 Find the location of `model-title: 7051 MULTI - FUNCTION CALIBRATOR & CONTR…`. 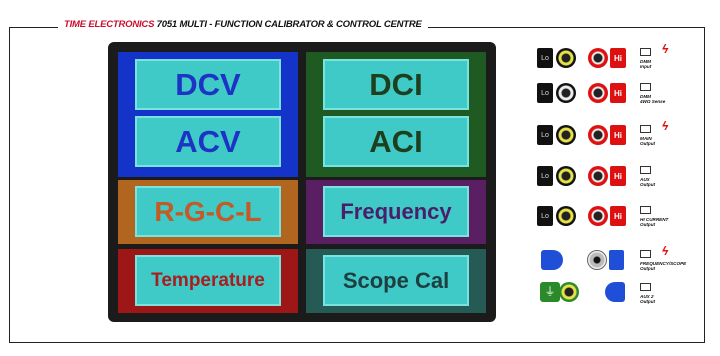

model-title: 7051 MULTI - FUNCTION CALIBRATOR & CONTR… is located at coordinates (289, 24).